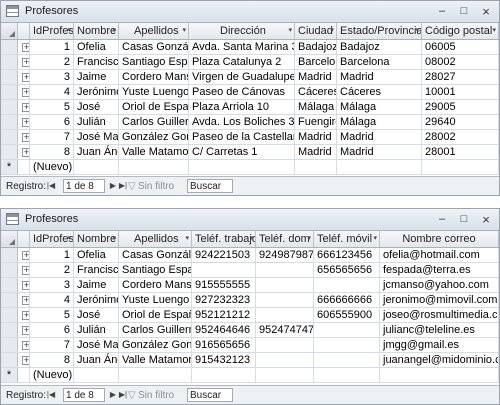 The height and width of the screenshot is (405, 500). What do you see at coordinates (154, 137) in the screenshot?
I see `cell-apellidos: González González` at bounding box center [154, 137].